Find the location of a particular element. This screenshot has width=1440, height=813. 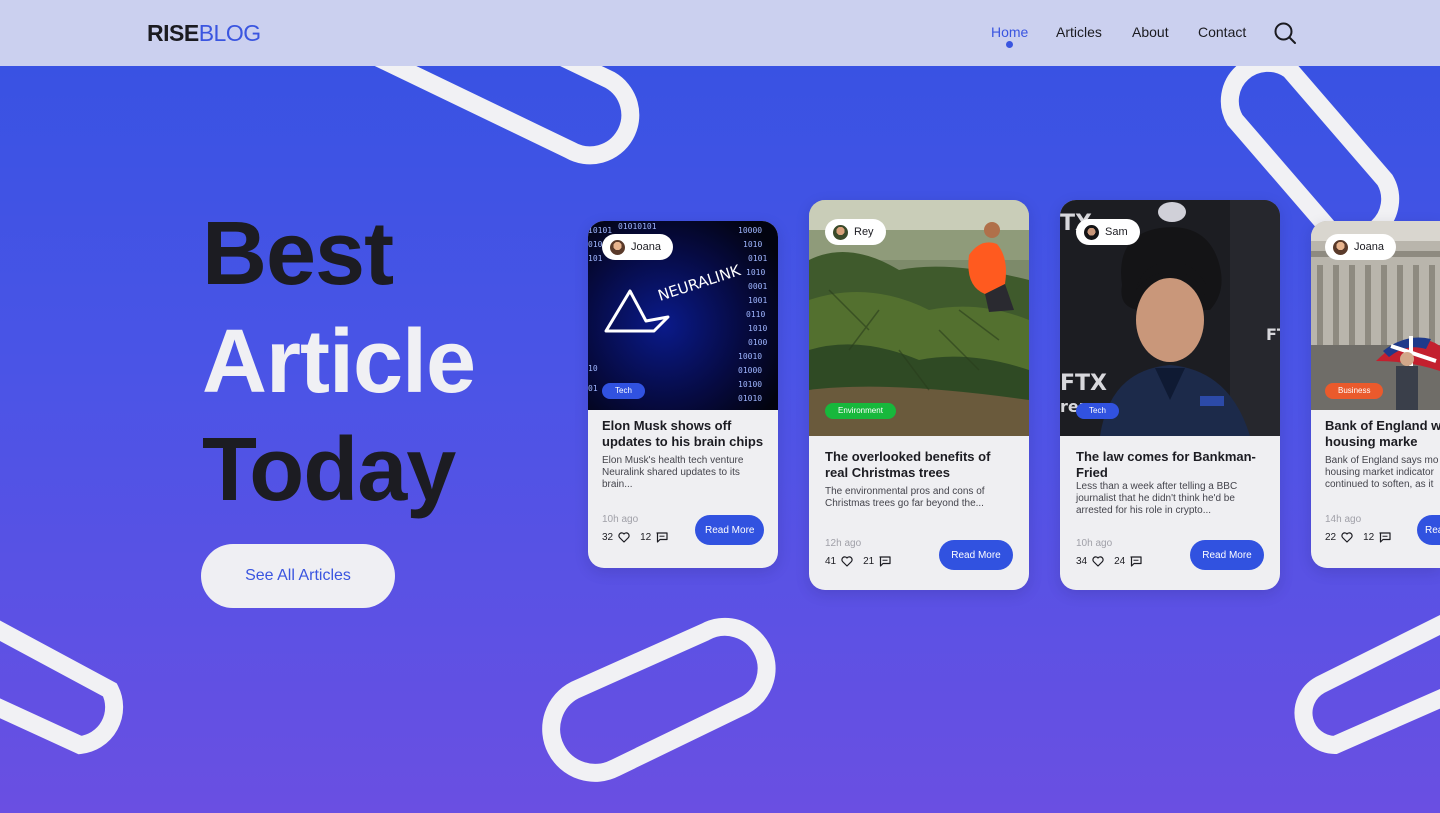

category-tag: Environment is located at coordinates (860, 411).